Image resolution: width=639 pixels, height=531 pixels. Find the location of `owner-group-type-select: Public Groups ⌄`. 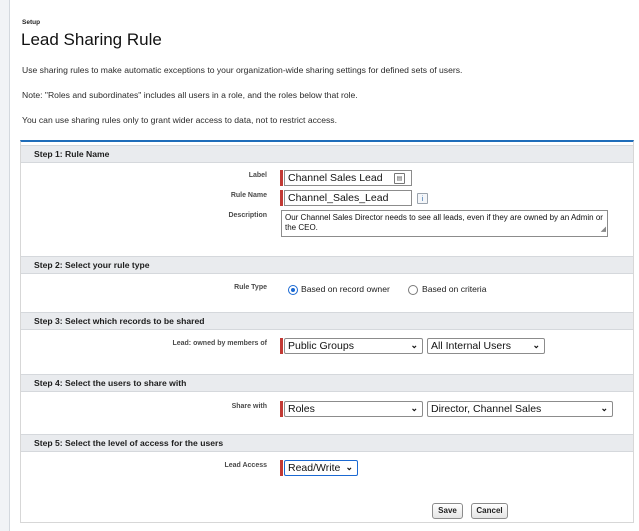

owner-group-type-select: Public Groups ⌄ is located at coordinates (353, 346).